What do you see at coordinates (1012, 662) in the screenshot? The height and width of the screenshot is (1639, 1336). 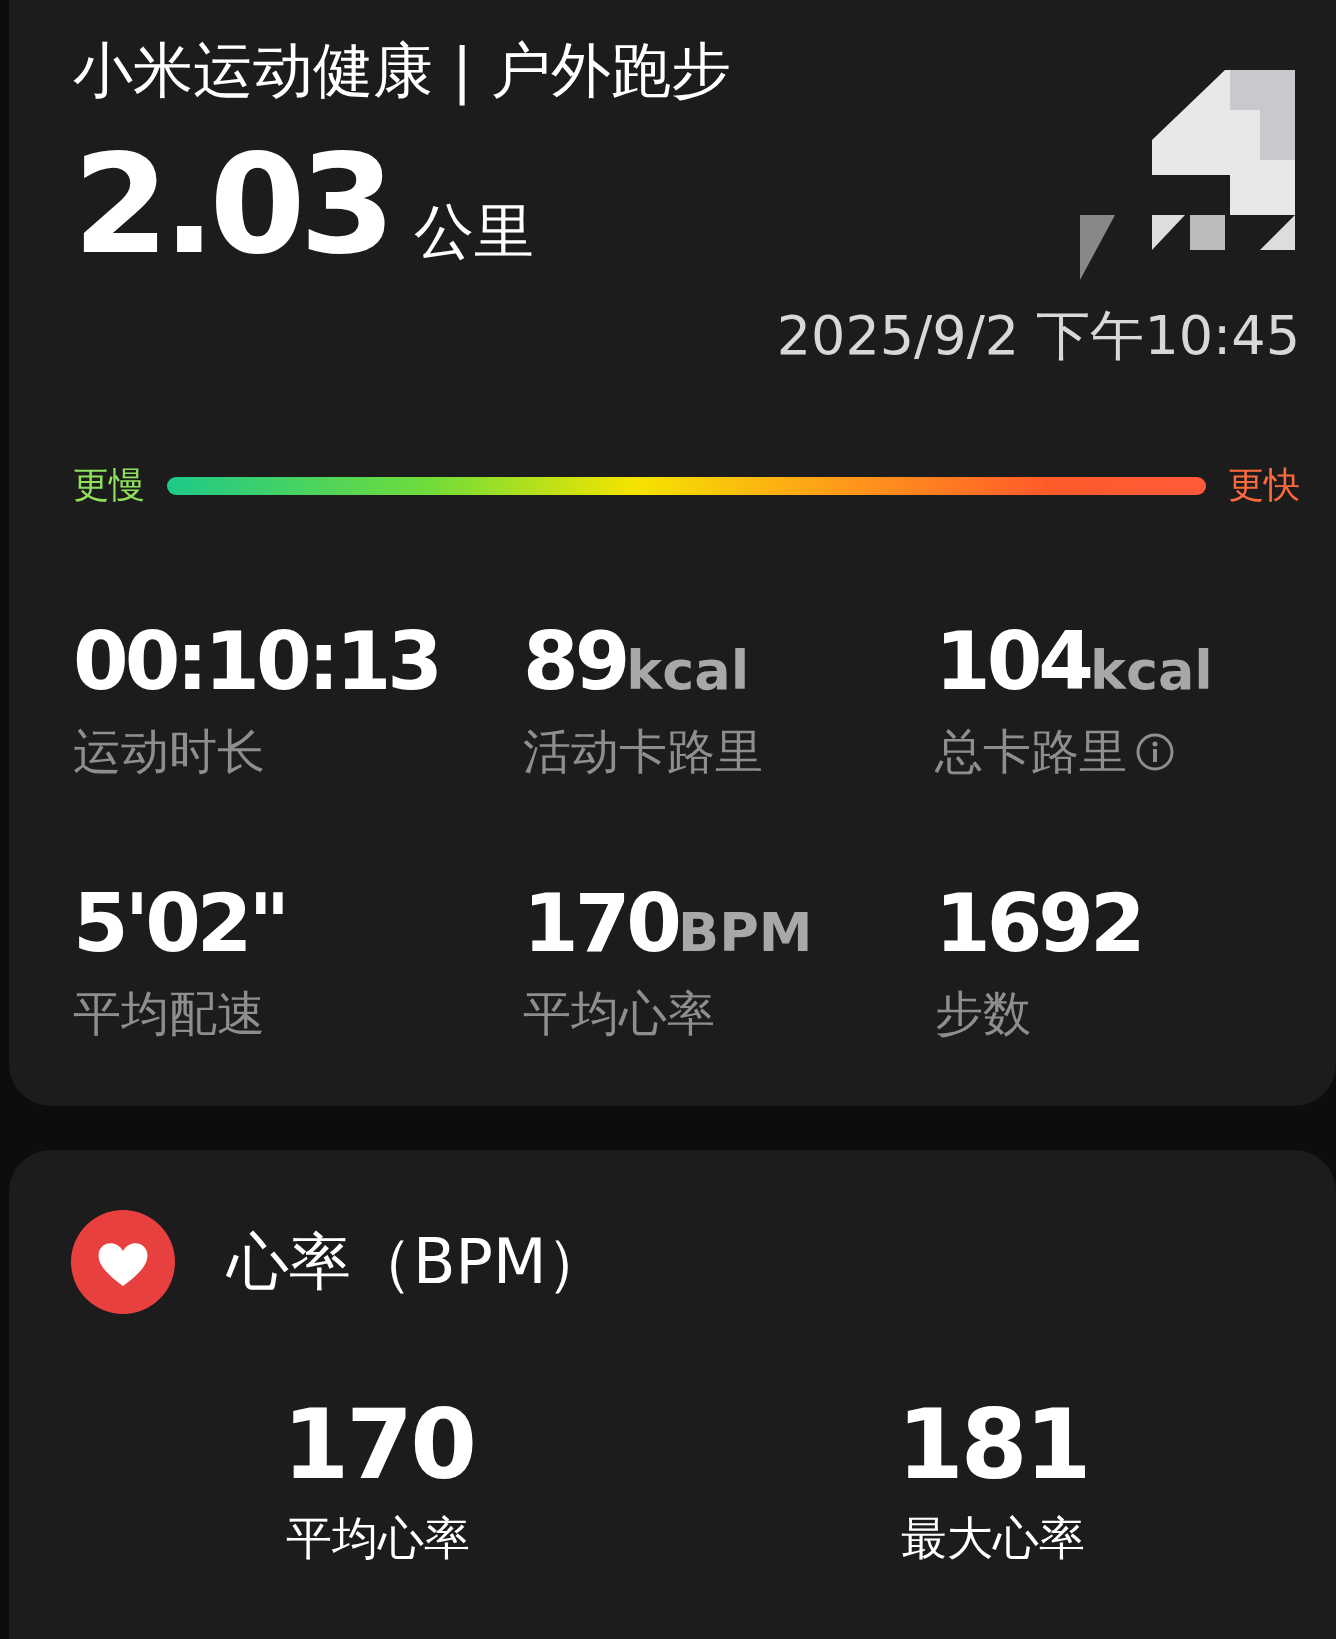 I see `stat-value: 104` at bounding box center [1012, 662].